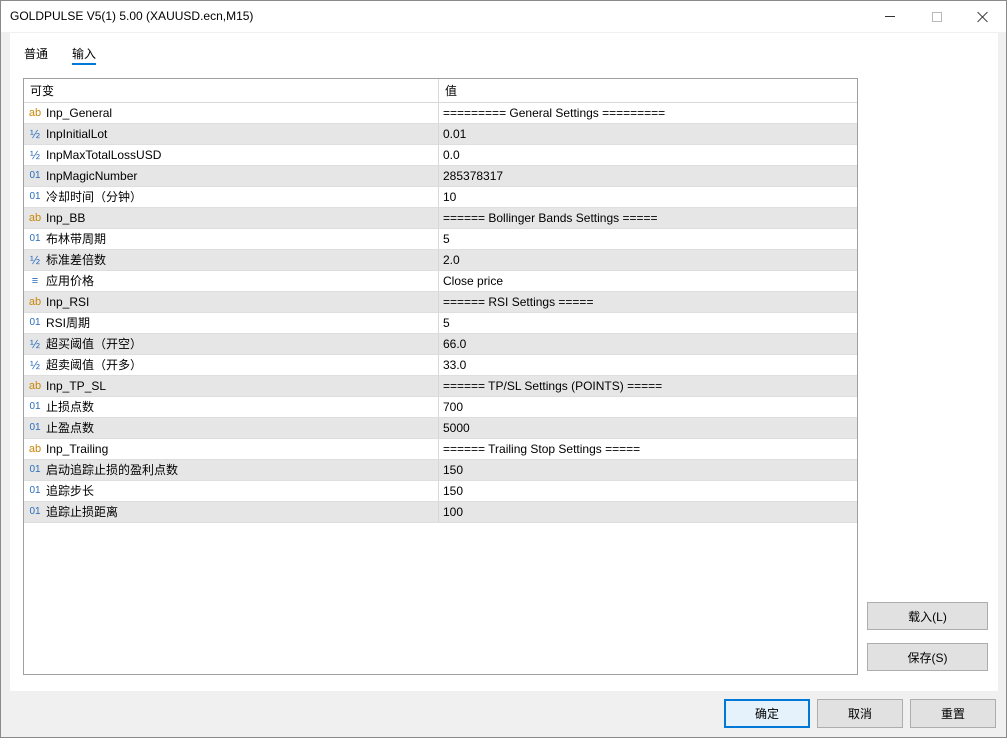  I want to click on parameter-name-cell: 01 追踪止损距离, so click(231, 512).